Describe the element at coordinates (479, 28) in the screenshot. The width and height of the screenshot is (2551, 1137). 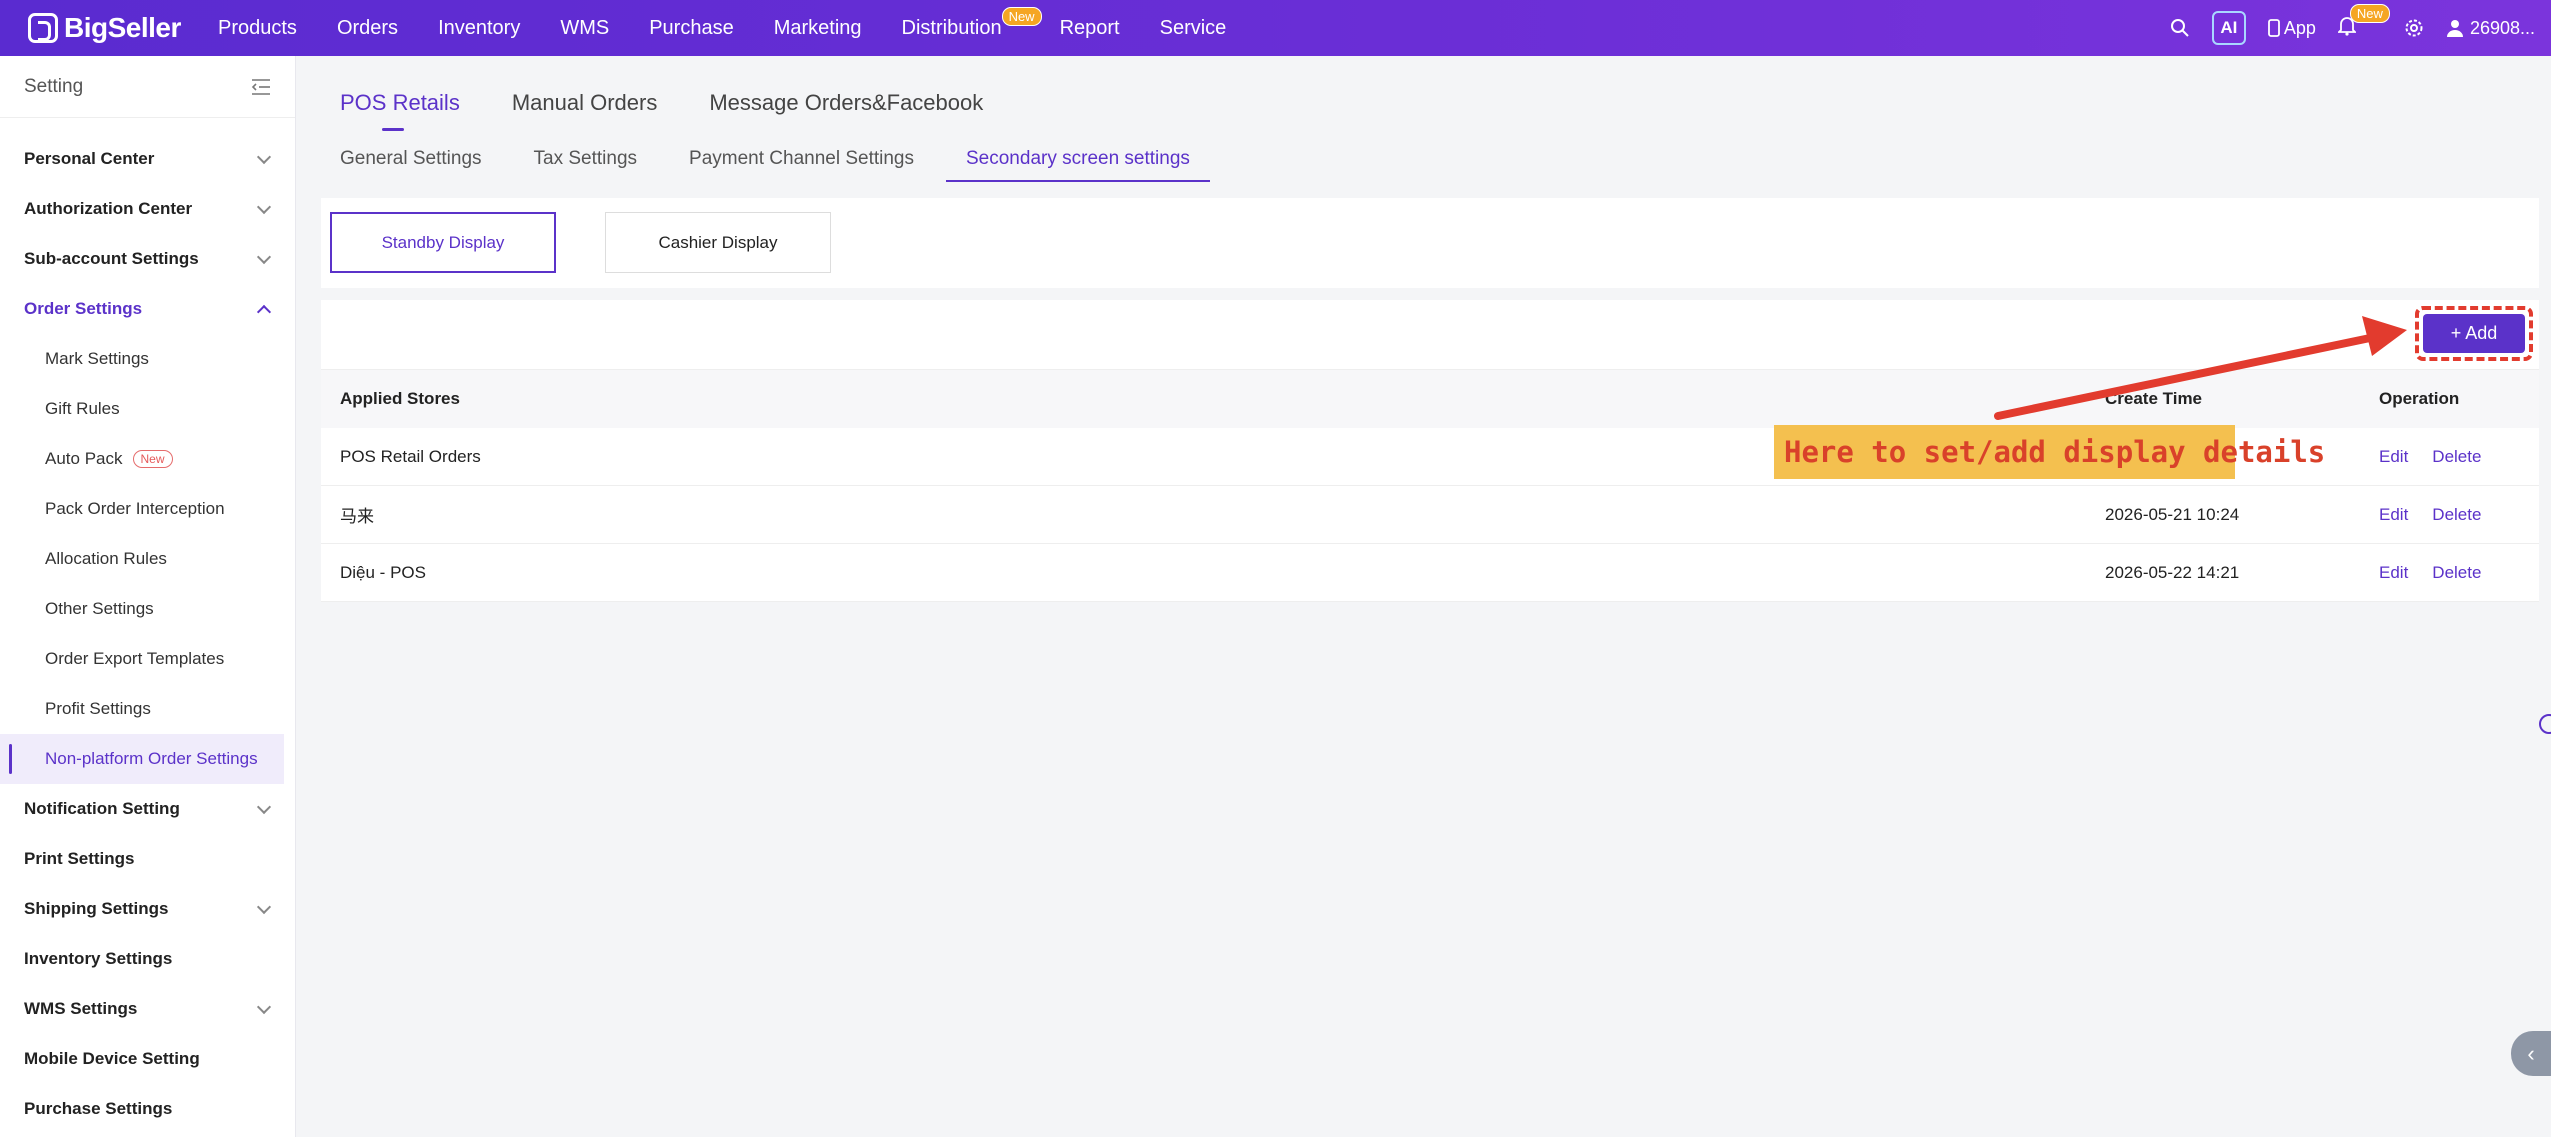
I see `nav-inventory: Inventory` at that location.